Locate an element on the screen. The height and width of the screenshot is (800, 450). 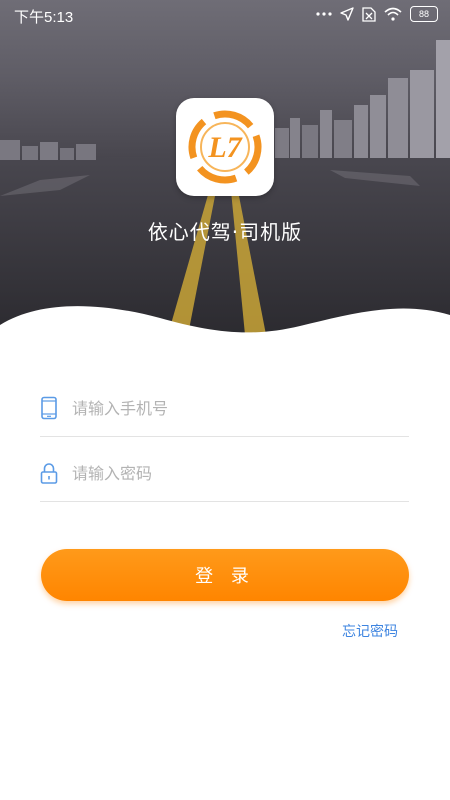
status-icons: 88 is located at coordinates (377, 14).